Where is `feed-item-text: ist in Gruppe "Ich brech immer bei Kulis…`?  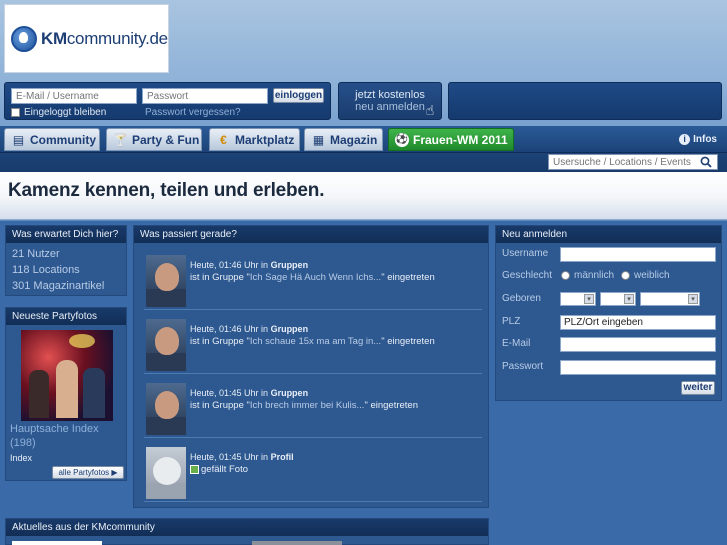
feed-item-text: ist in Gruppe "Ich brech immer bei Kulis… is located at coordinates (304, 405).